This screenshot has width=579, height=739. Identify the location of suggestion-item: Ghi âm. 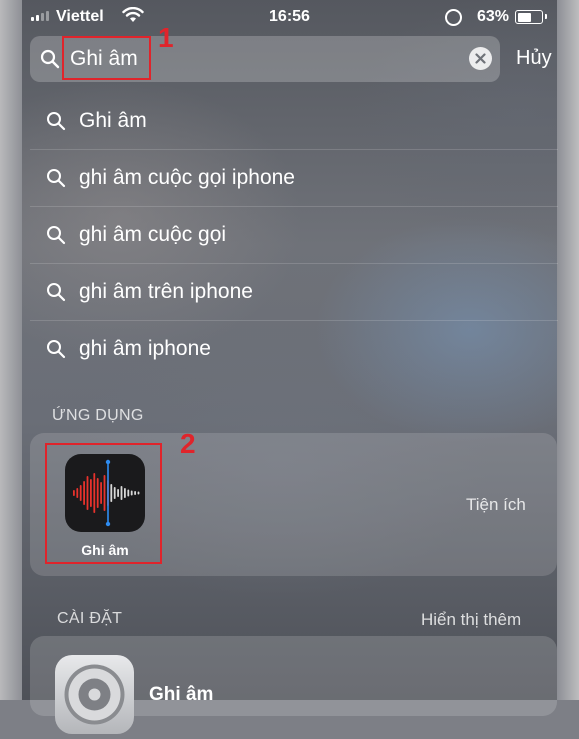
(294, 121).